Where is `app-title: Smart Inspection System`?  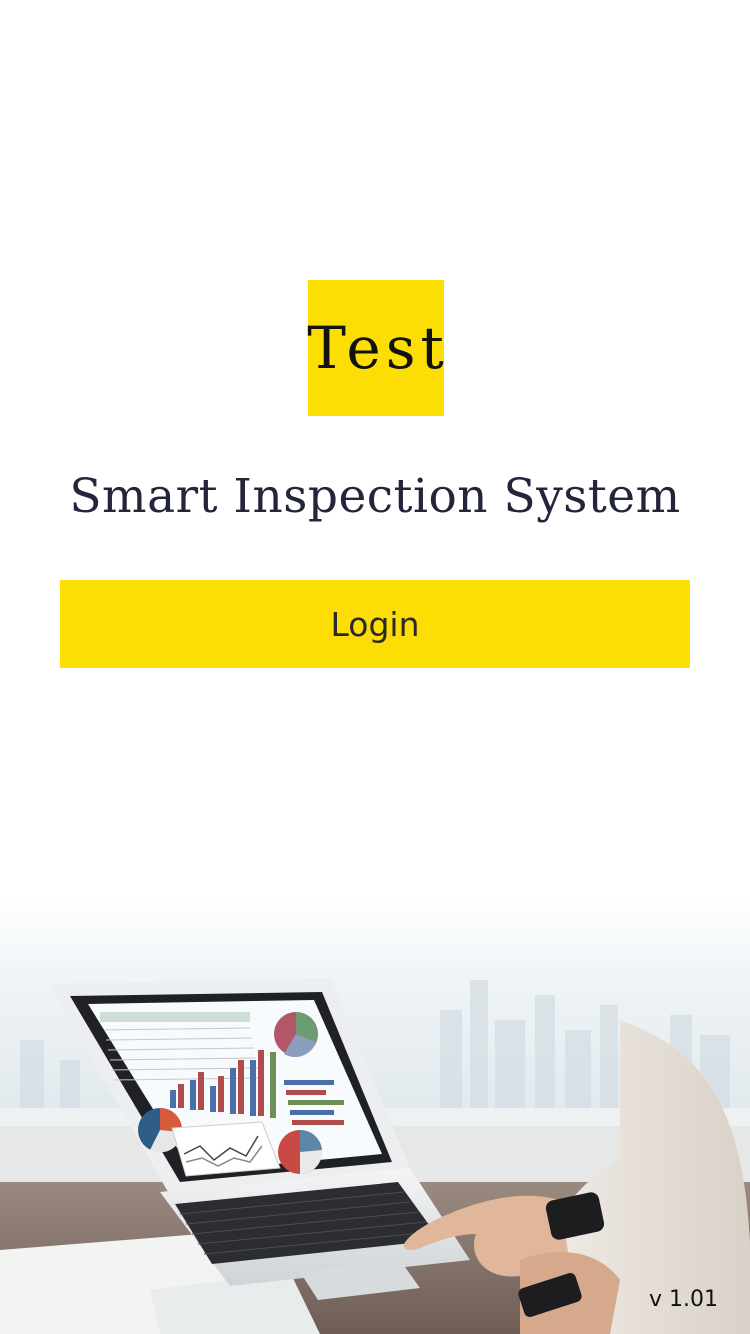
app-title: Smart Inspection System is located at coordinates (375, 496).